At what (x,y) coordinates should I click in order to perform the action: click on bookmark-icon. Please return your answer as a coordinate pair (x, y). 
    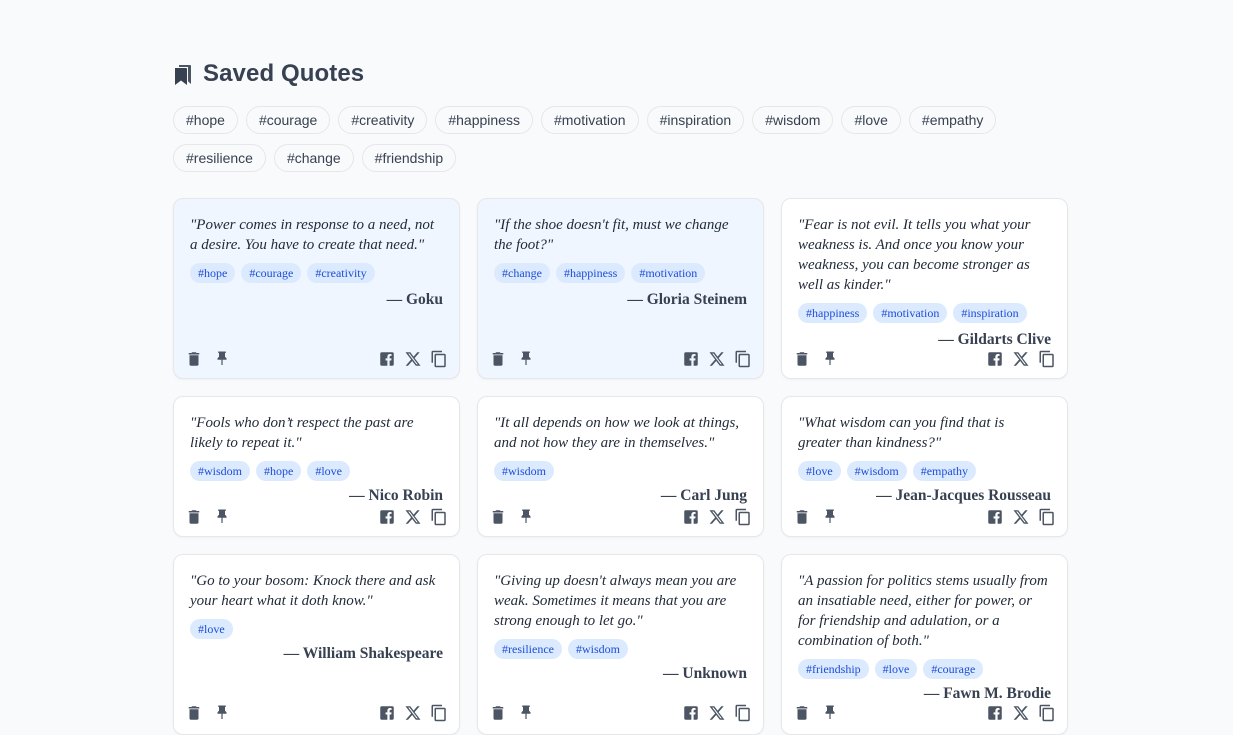
    Looking at the image, I should click on (183, 74).